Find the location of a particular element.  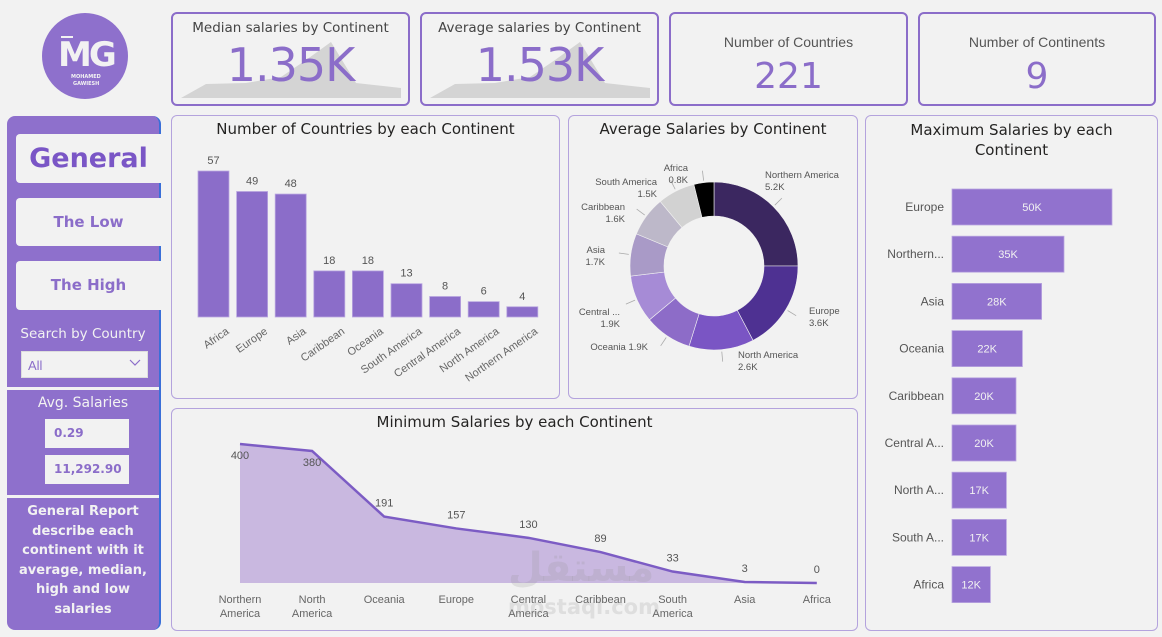

bar-data-label: 49 is located at coordinates (252, 181).